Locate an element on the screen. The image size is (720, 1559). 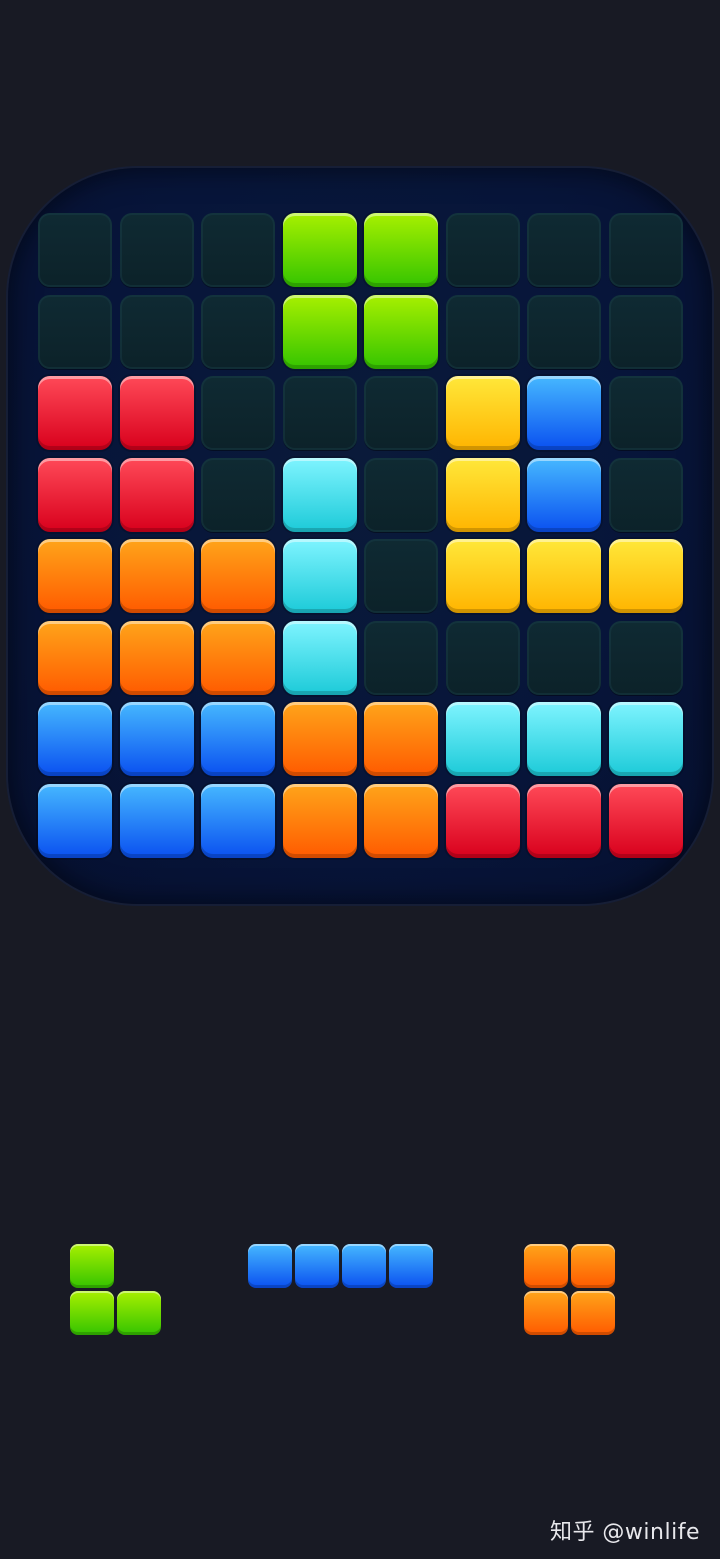
watermark-text: 知乎 @winlife is located at coordinates (624, 1532).